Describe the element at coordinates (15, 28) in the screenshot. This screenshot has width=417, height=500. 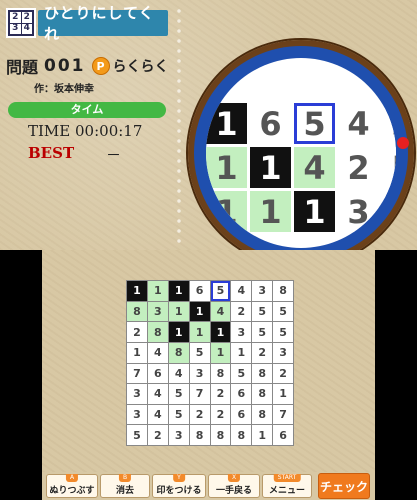
I see `logo-digit: 3` at that location.